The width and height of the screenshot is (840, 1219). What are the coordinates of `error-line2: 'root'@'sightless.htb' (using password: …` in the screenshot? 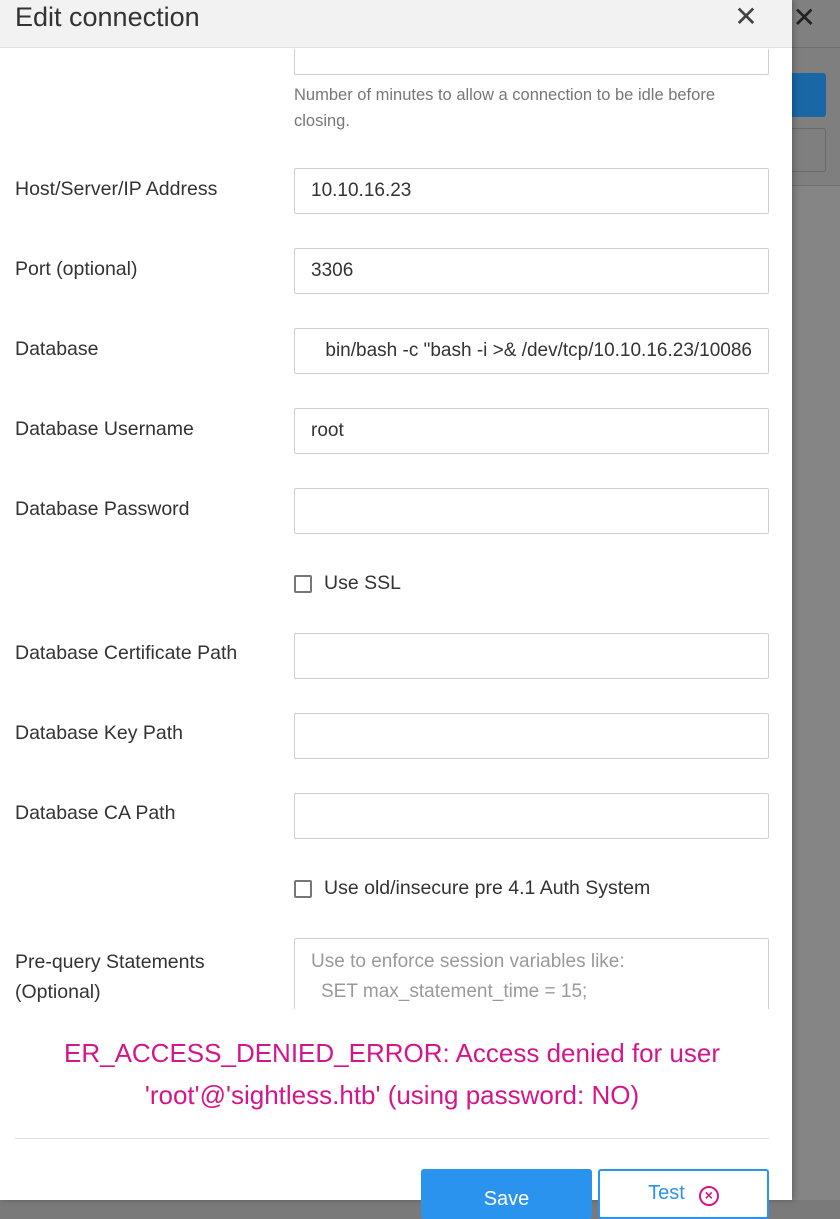 It's located at (392, 1095).